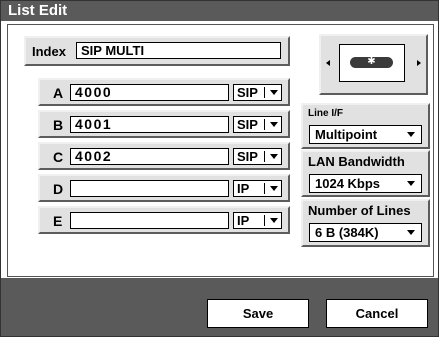 The image size is (439, 337). I want to click on number-of-lines-panel: Number of Lines 6 B (384K), so click(365, 223).